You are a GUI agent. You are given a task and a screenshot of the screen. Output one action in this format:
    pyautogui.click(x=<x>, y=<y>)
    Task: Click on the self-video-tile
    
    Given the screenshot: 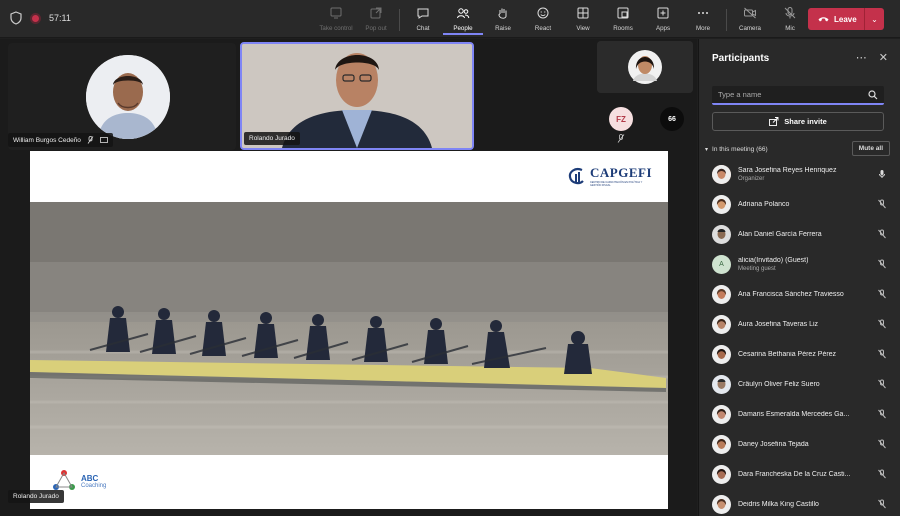 What is the action you would take?
    pyautogui.click(x=645, y=67)
    